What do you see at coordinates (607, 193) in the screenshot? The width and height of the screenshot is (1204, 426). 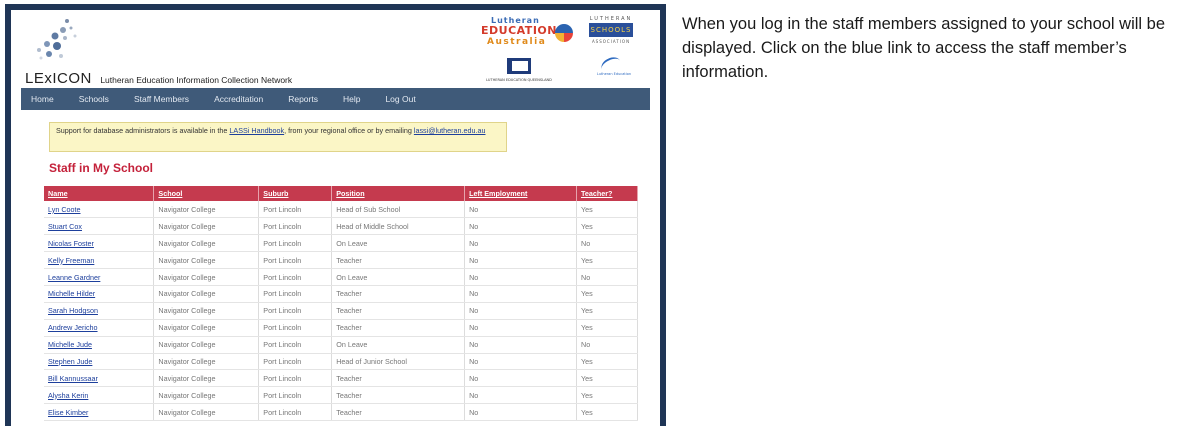 I see `column-header-teacher: Teacher?` at bounding box center [607, 193].